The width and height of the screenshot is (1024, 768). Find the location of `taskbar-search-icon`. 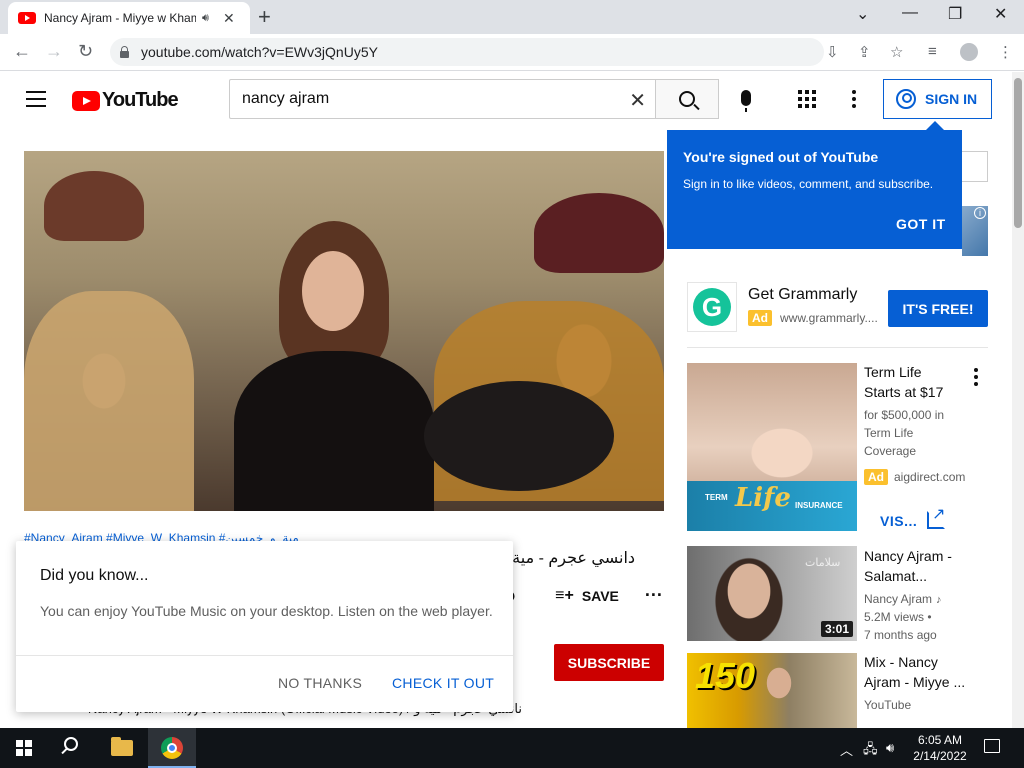

taskbar-search-icon is located at coordinates (71, 744).